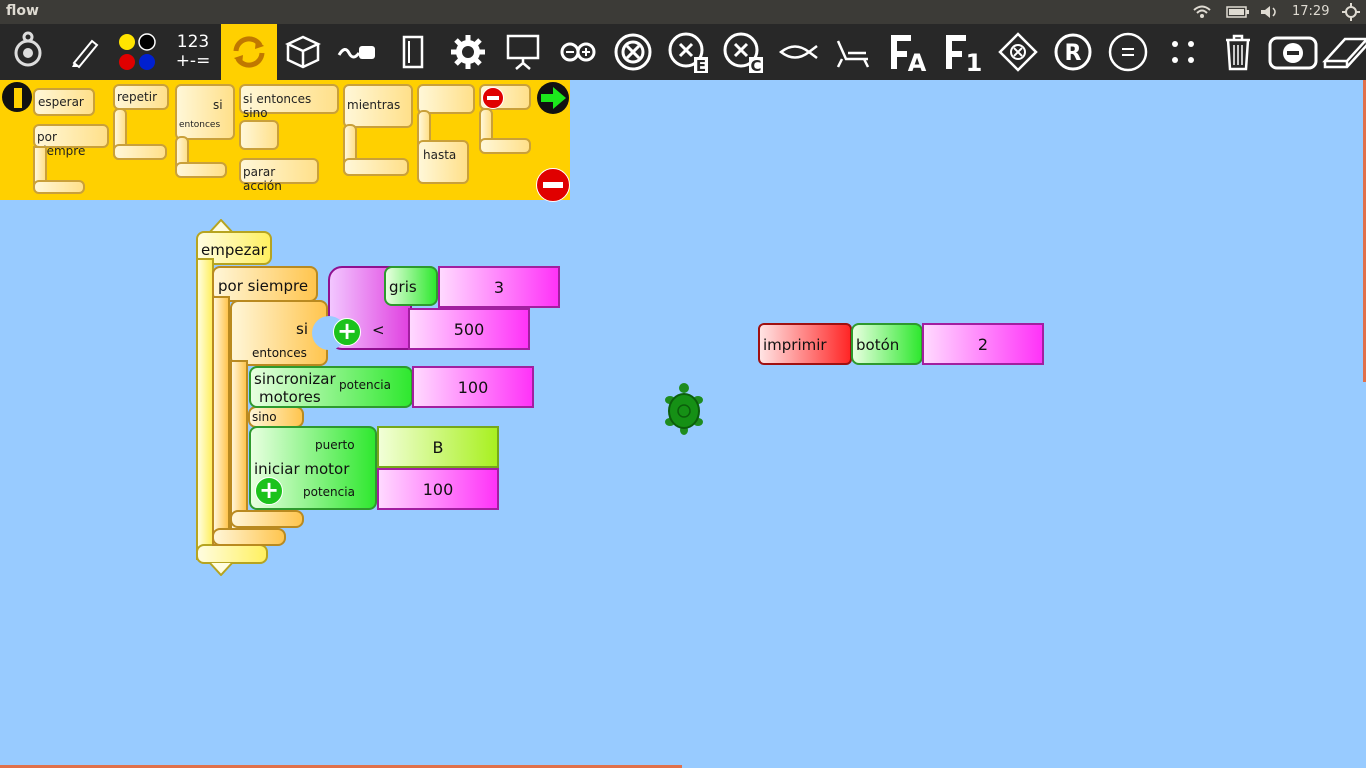 The image size is (1366, 768). I want to click on fish-button, so click(798, 52).